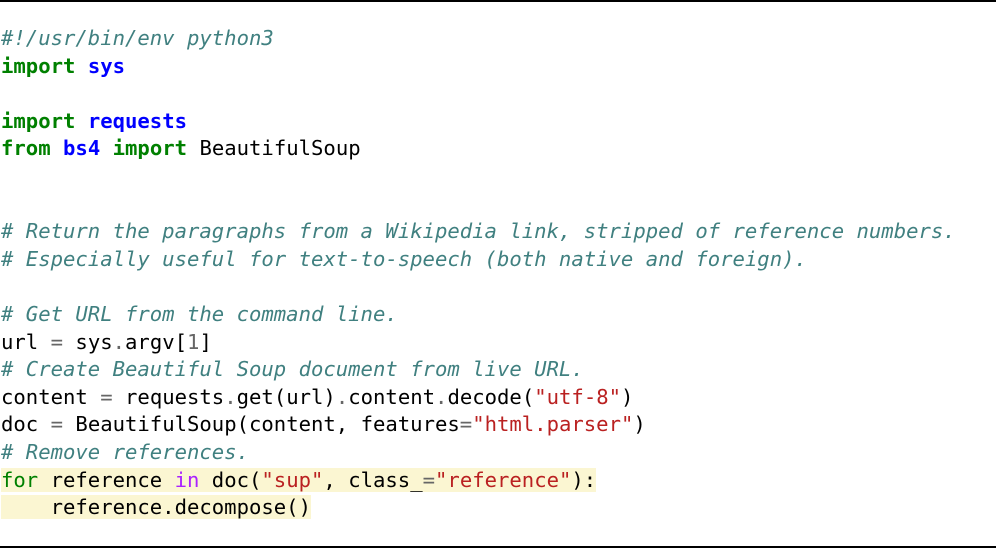 Image resolution: width=996 pixels, height=549 pixels. I want to click on var-doc: doc, so click(26, 424).